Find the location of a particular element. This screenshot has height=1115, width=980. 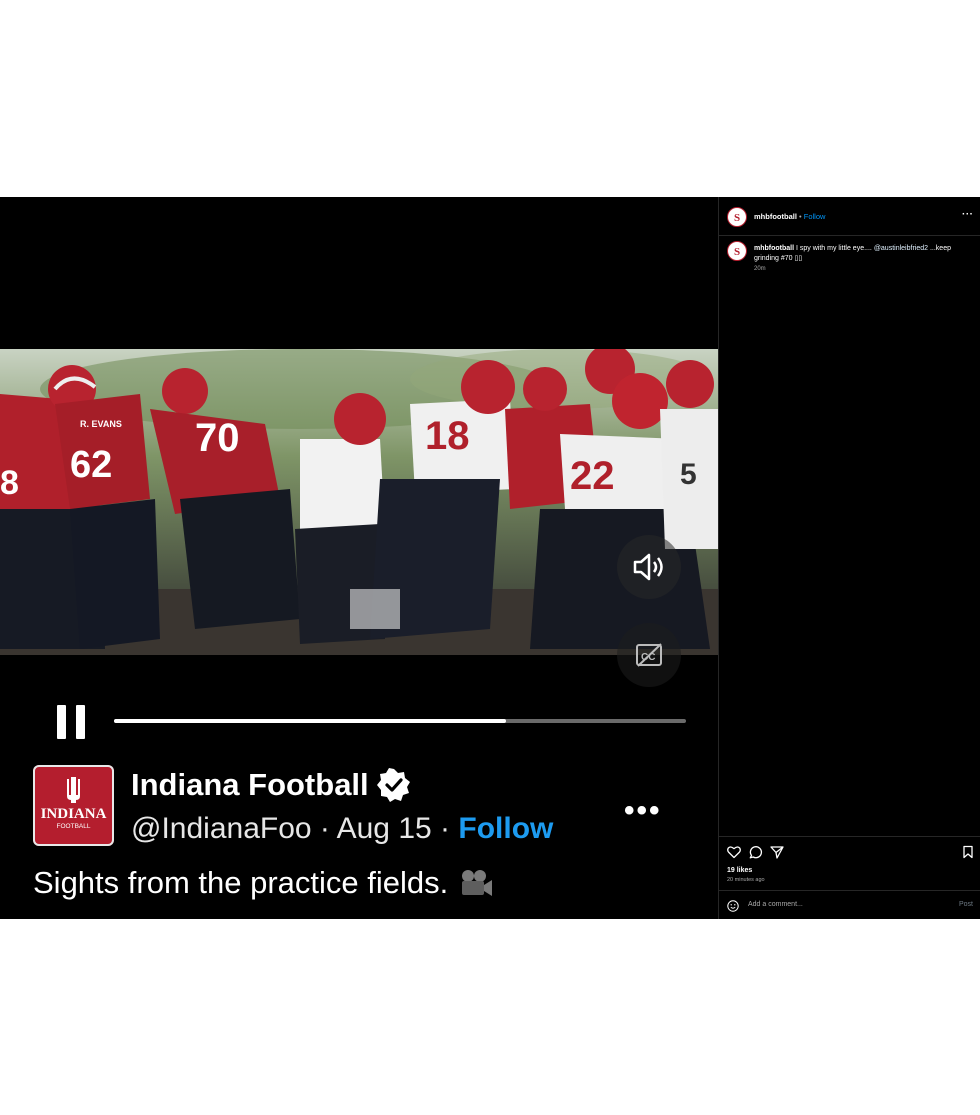

indiana-football-avatar: INDIANA FOOTBALL is located at coordinates (73, 805).